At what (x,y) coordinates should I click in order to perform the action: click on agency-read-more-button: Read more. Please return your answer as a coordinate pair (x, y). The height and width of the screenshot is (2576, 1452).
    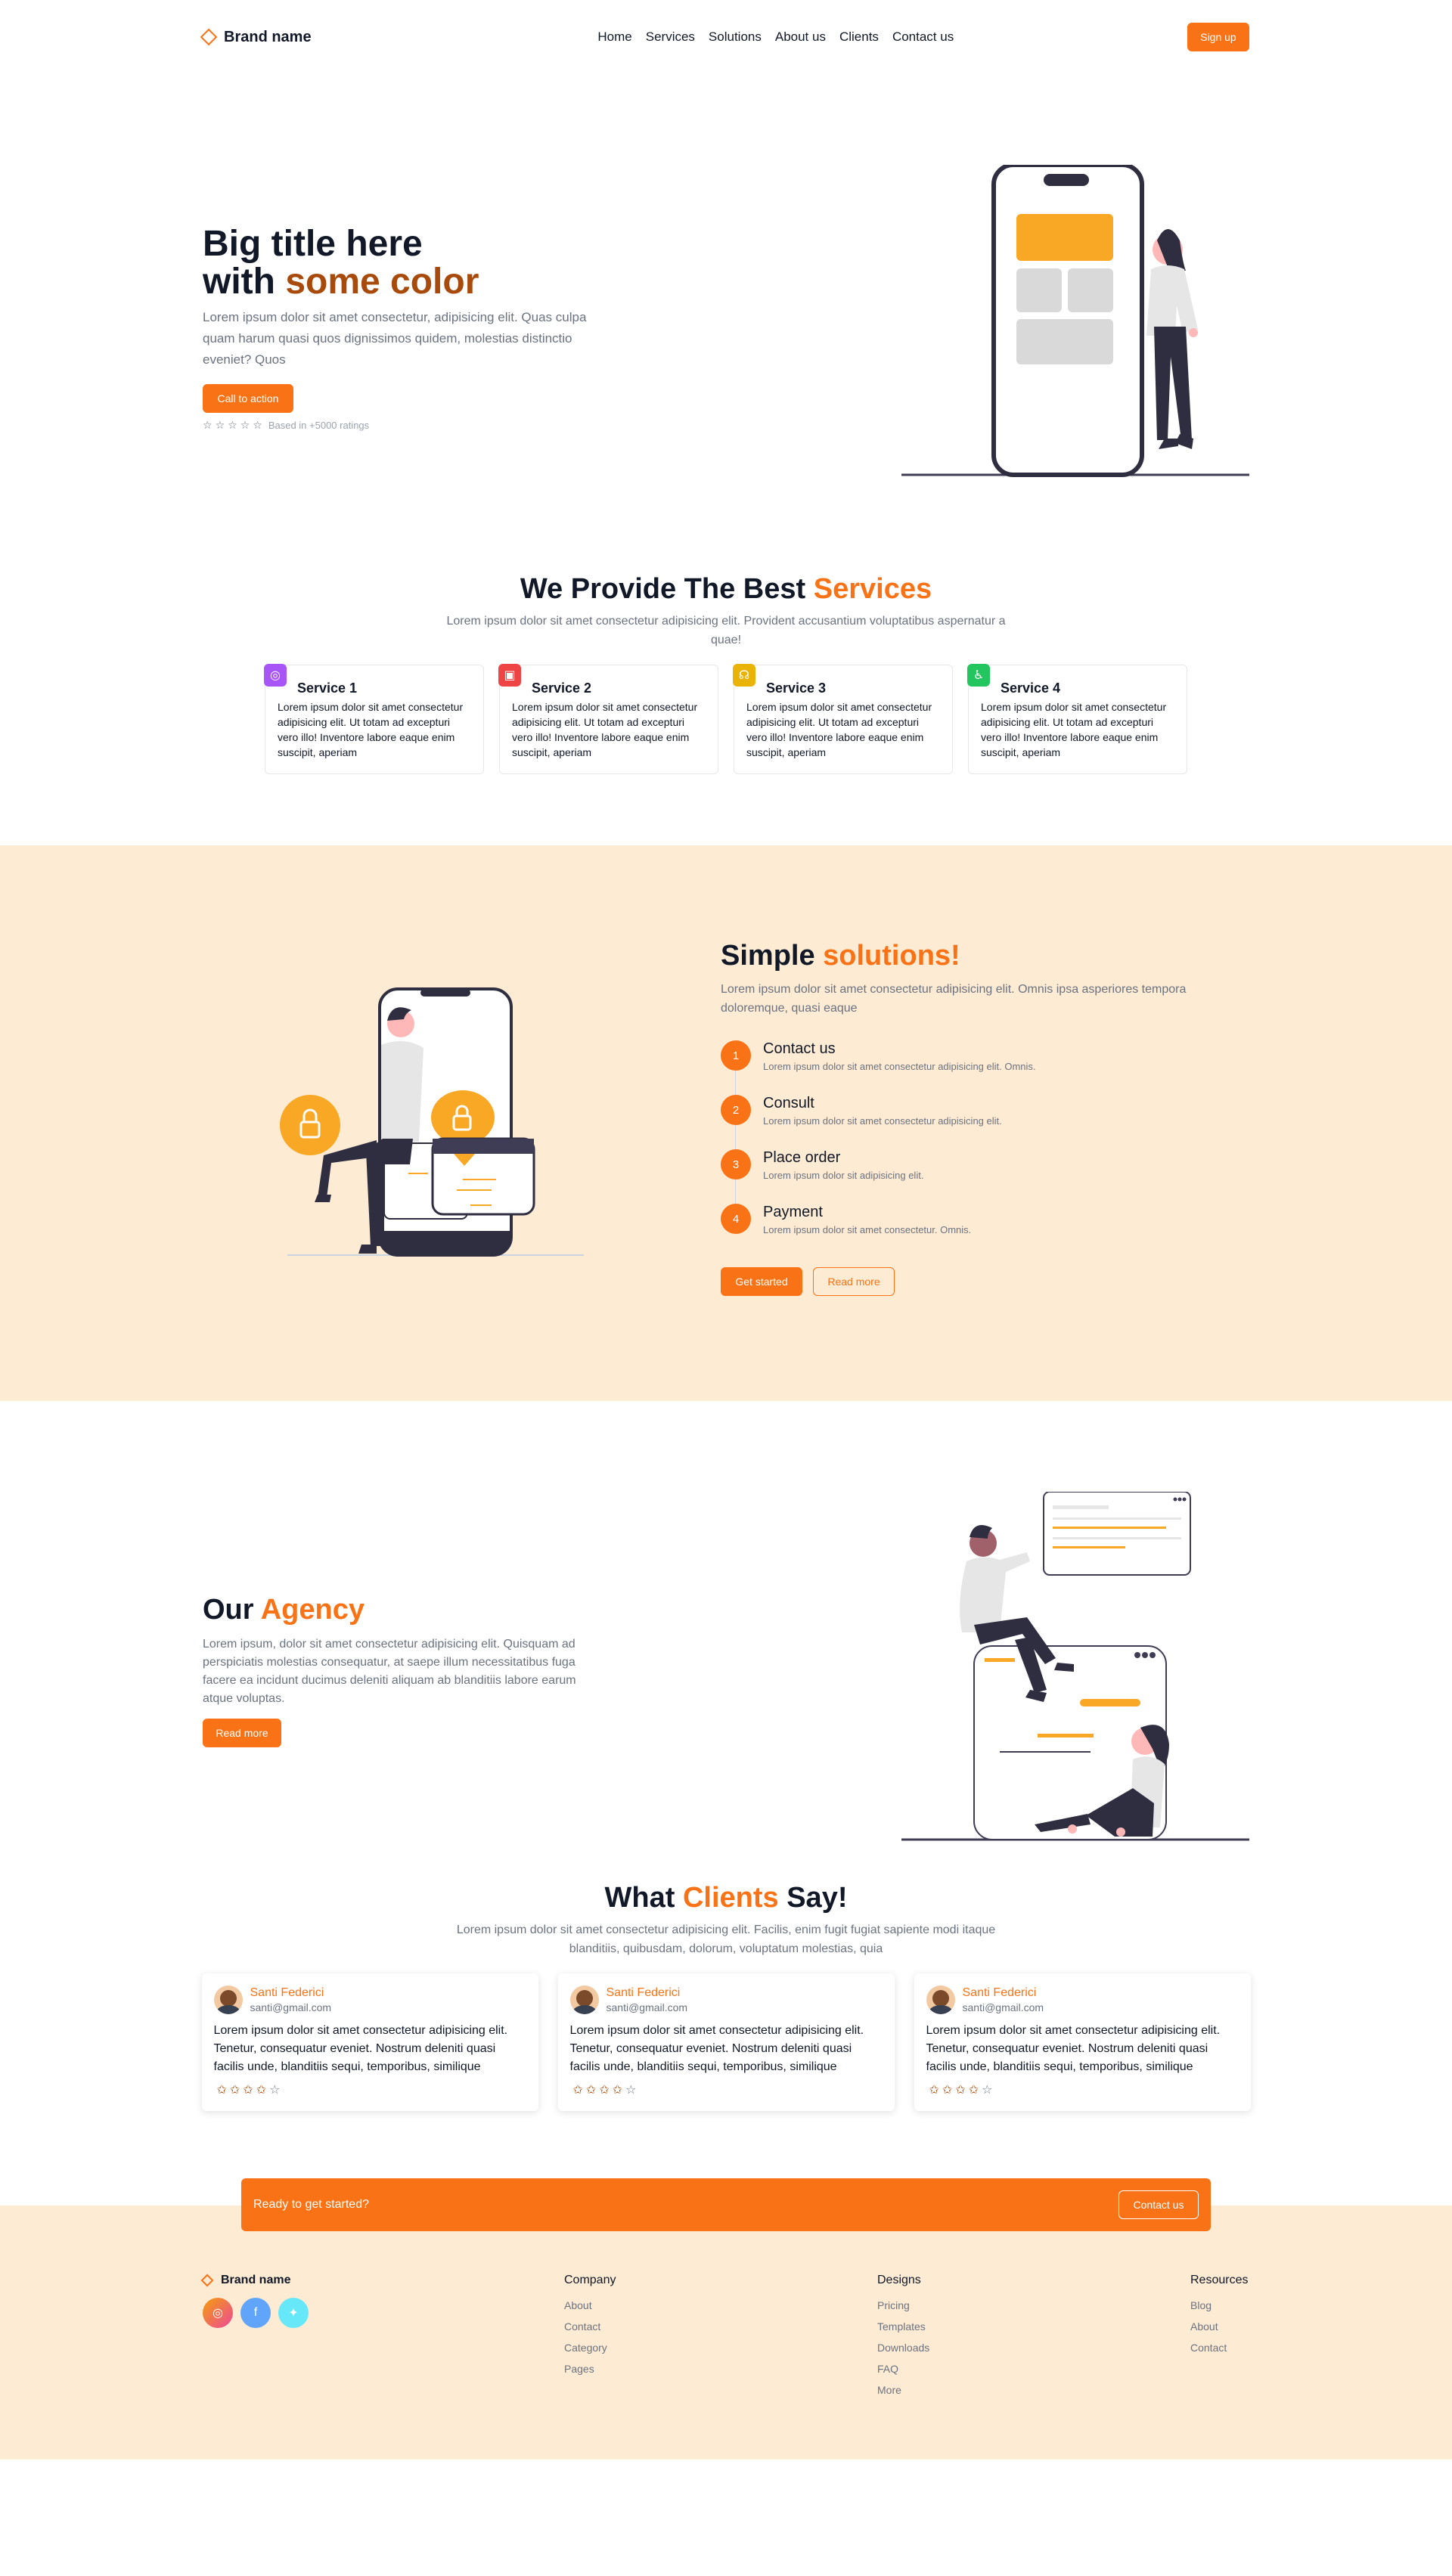
    Looking at the image, I should click on (242, 1733).